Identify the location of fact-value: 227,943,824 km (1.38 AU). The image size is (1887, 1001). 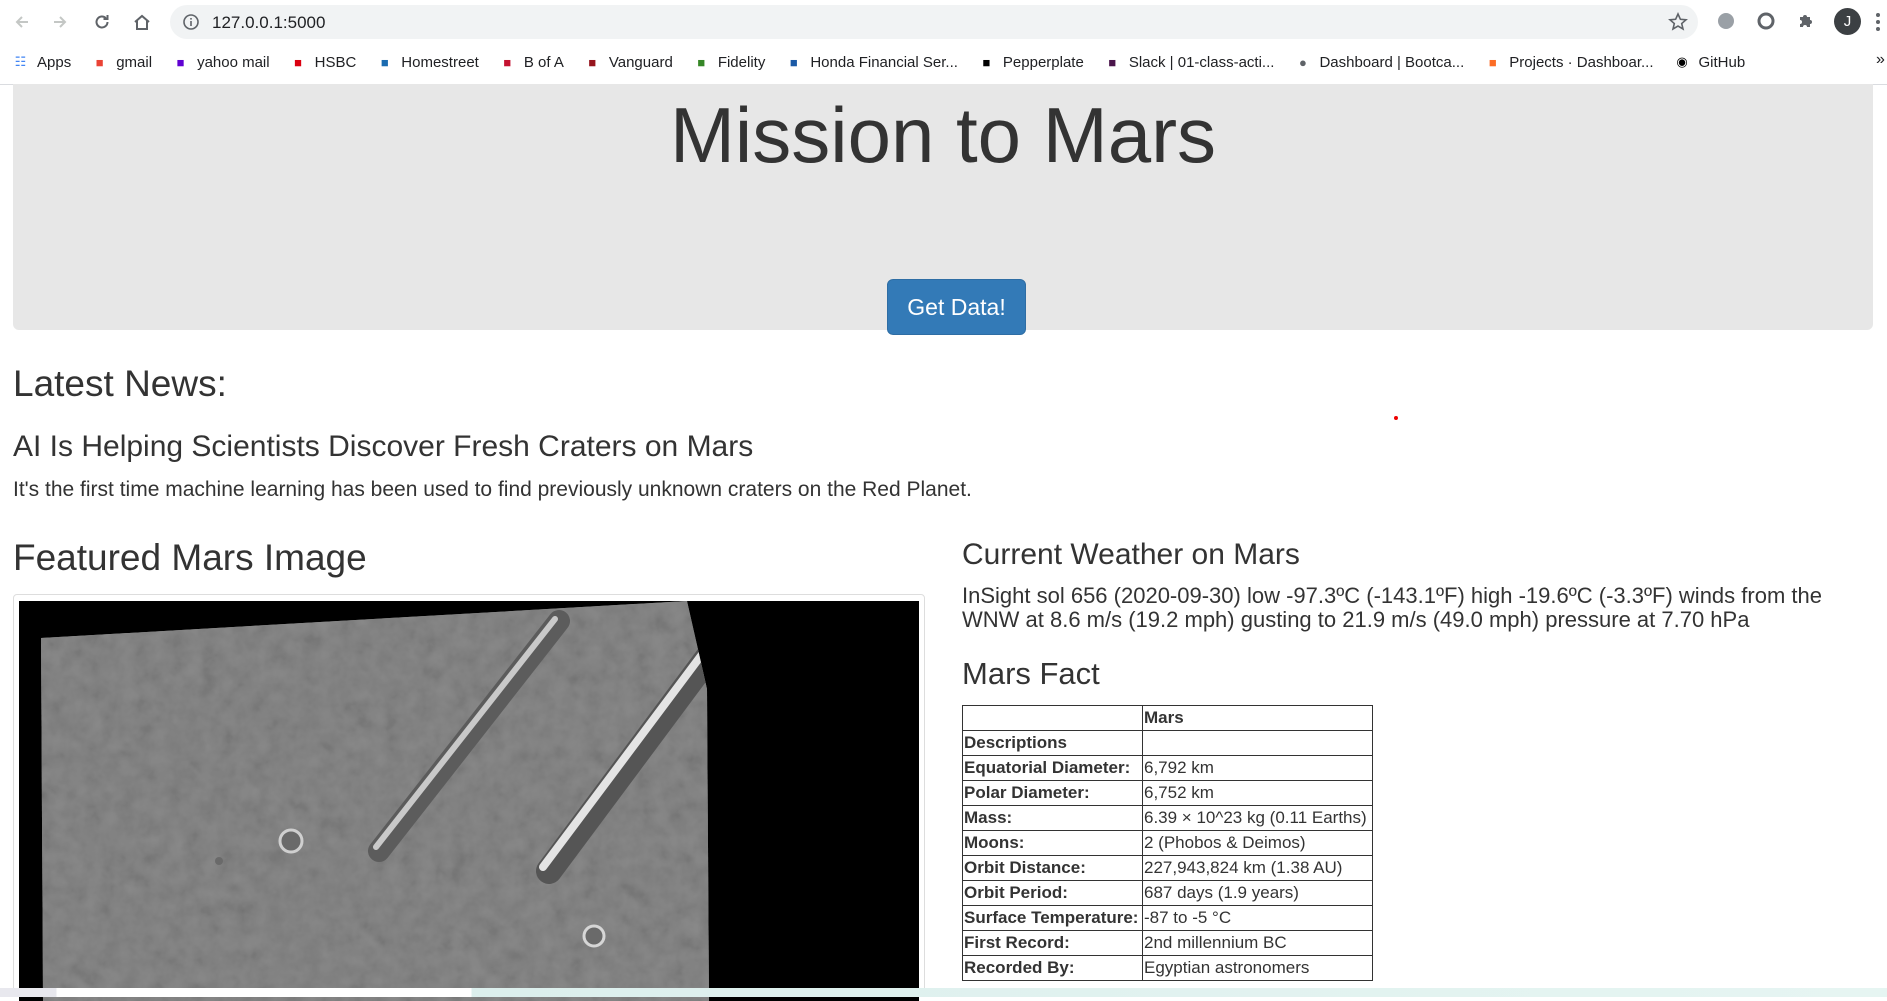
(1257, 868).